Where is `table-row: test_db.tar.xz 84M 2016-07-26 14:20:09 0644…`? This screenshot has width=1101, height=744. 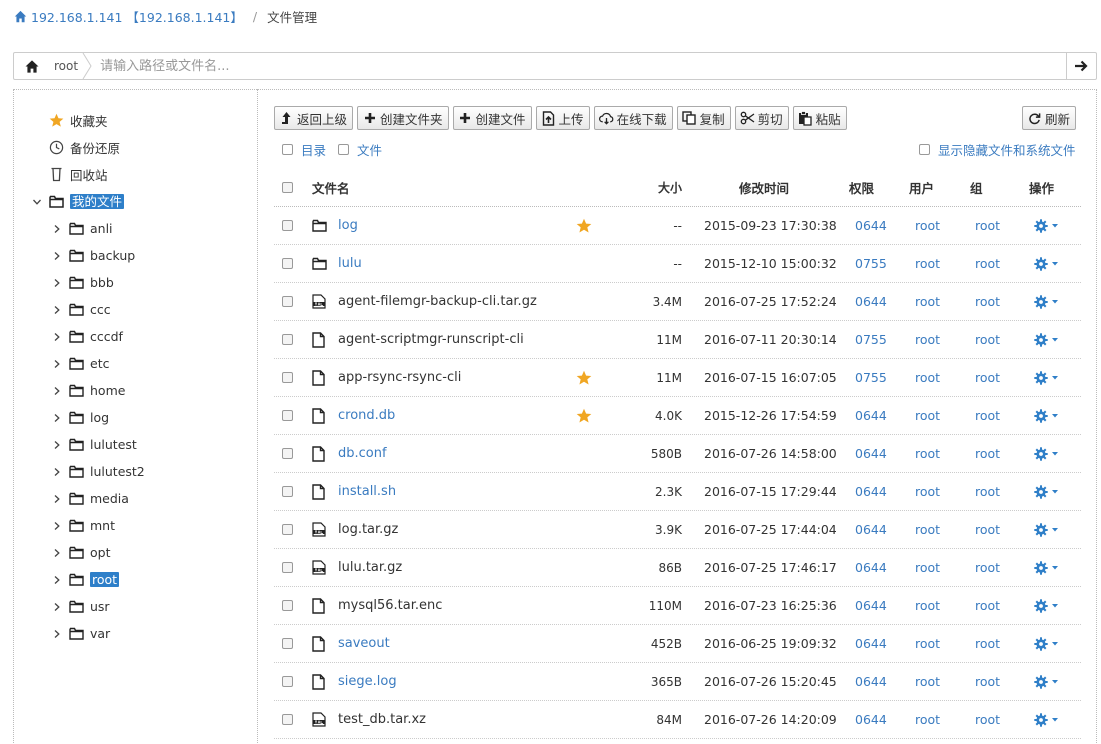
table-row: test_db.tar.xz 84M 2016-07-26 14:20:09 0644… is located at coordinates (677, 720).